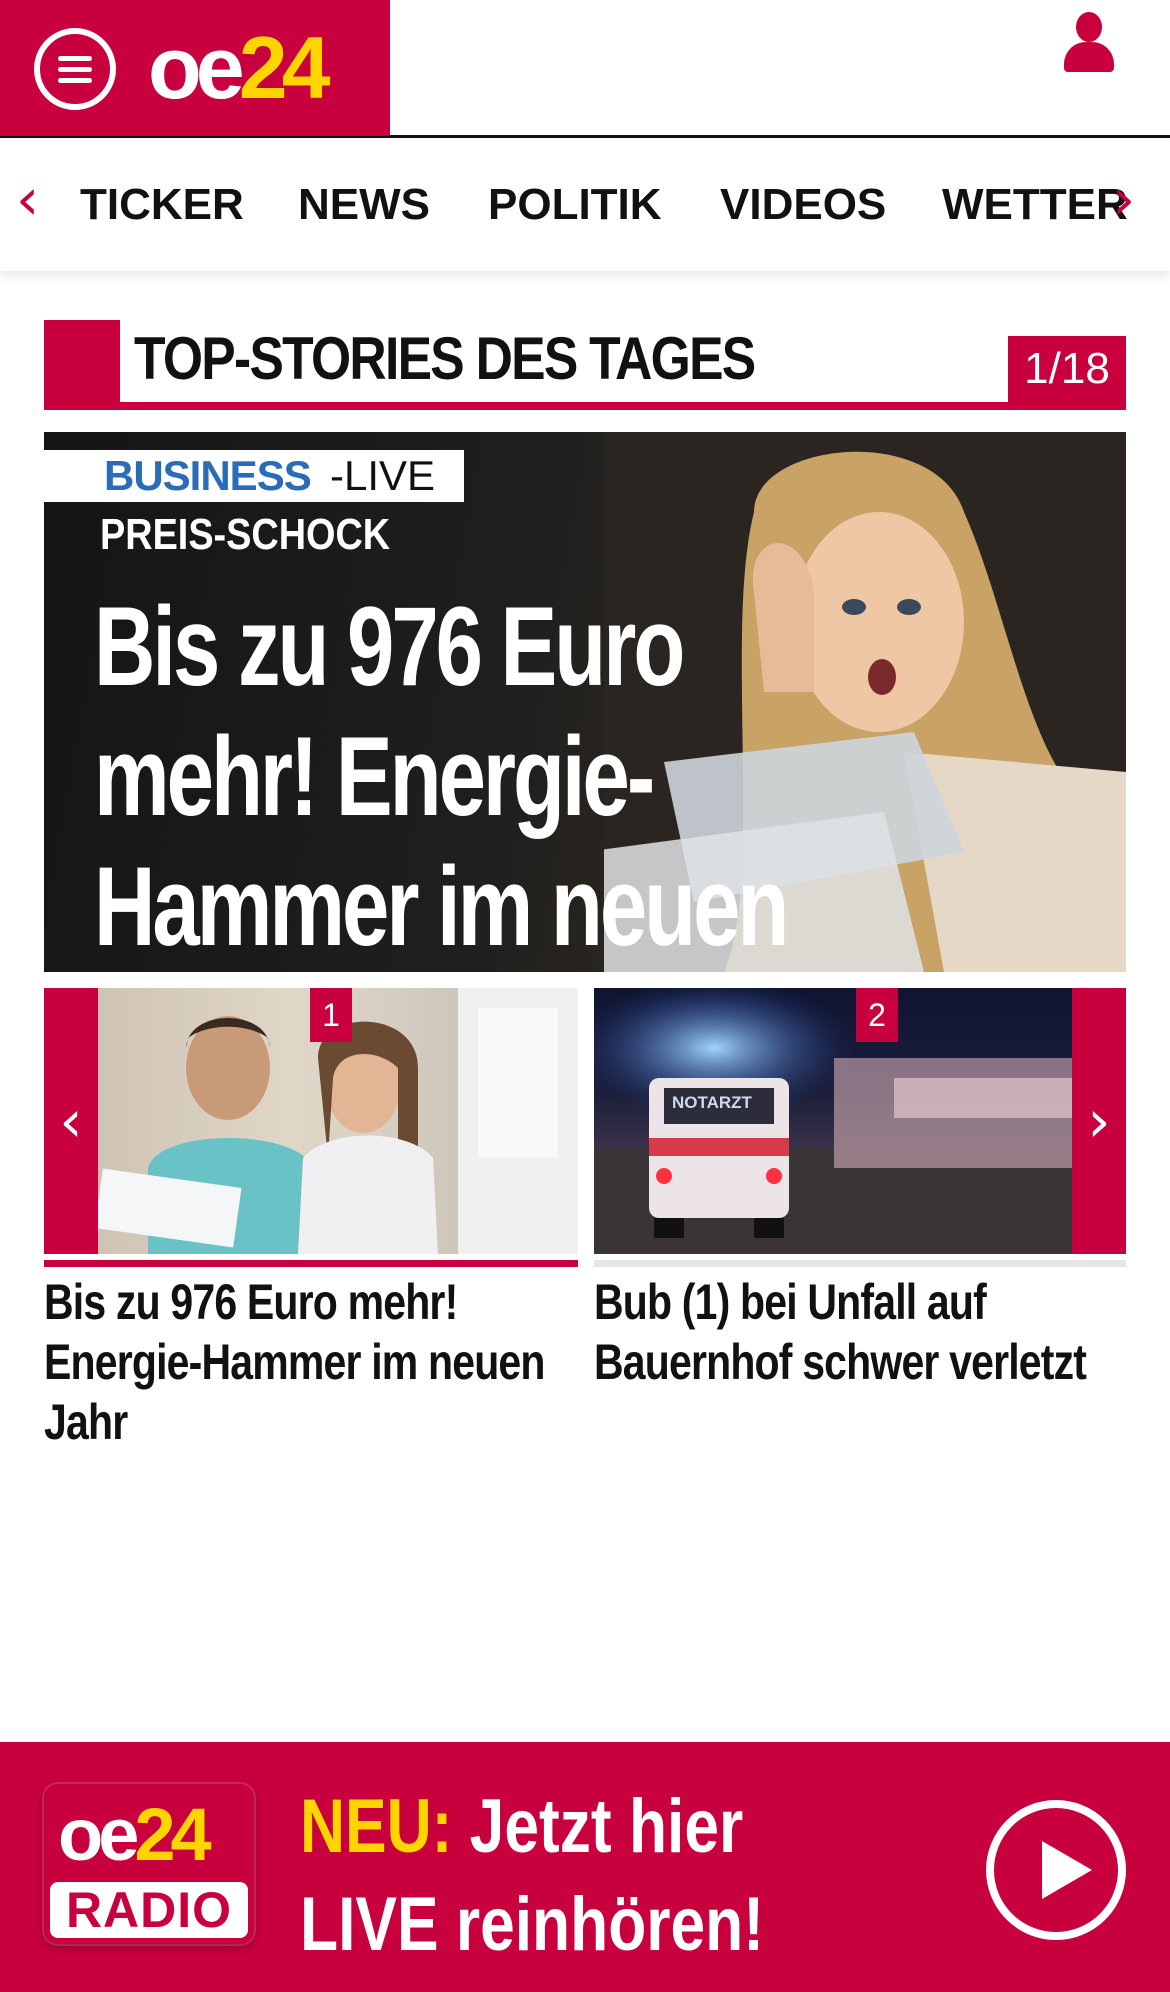  I want to click on logo-24-text: 24, so click(284, 67).